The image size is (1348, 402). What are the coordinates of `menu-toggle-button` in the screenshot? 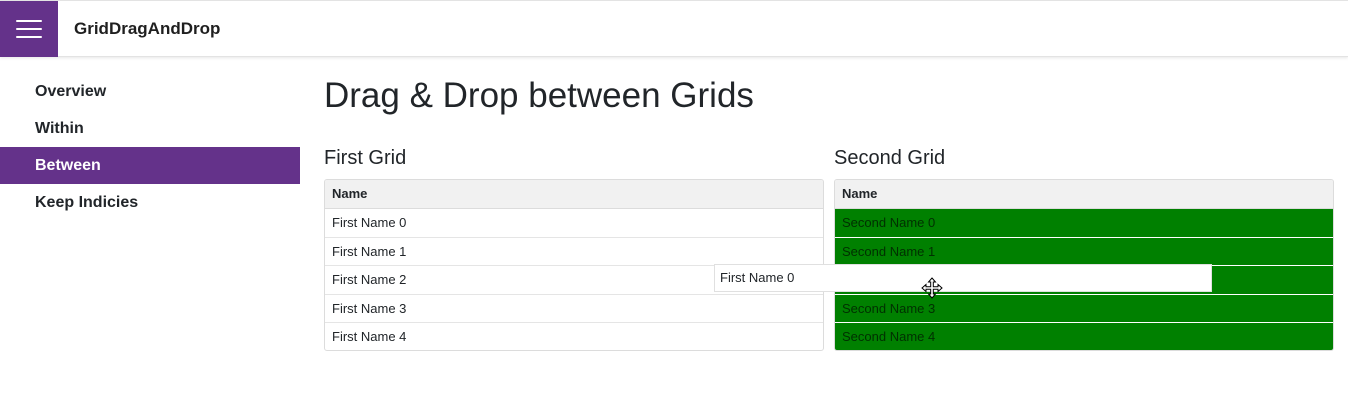 It's located at (29, 29).